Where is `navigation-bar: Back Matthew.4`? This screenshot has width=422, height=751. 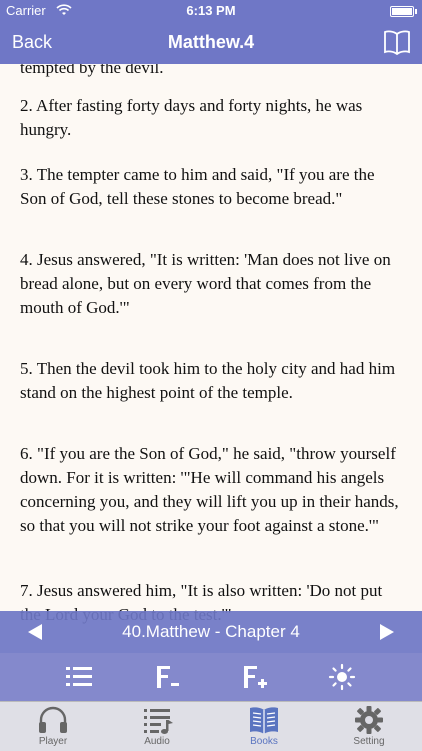
navigation-bar: Back Matthew.4 is located at coordinates (211, 43).